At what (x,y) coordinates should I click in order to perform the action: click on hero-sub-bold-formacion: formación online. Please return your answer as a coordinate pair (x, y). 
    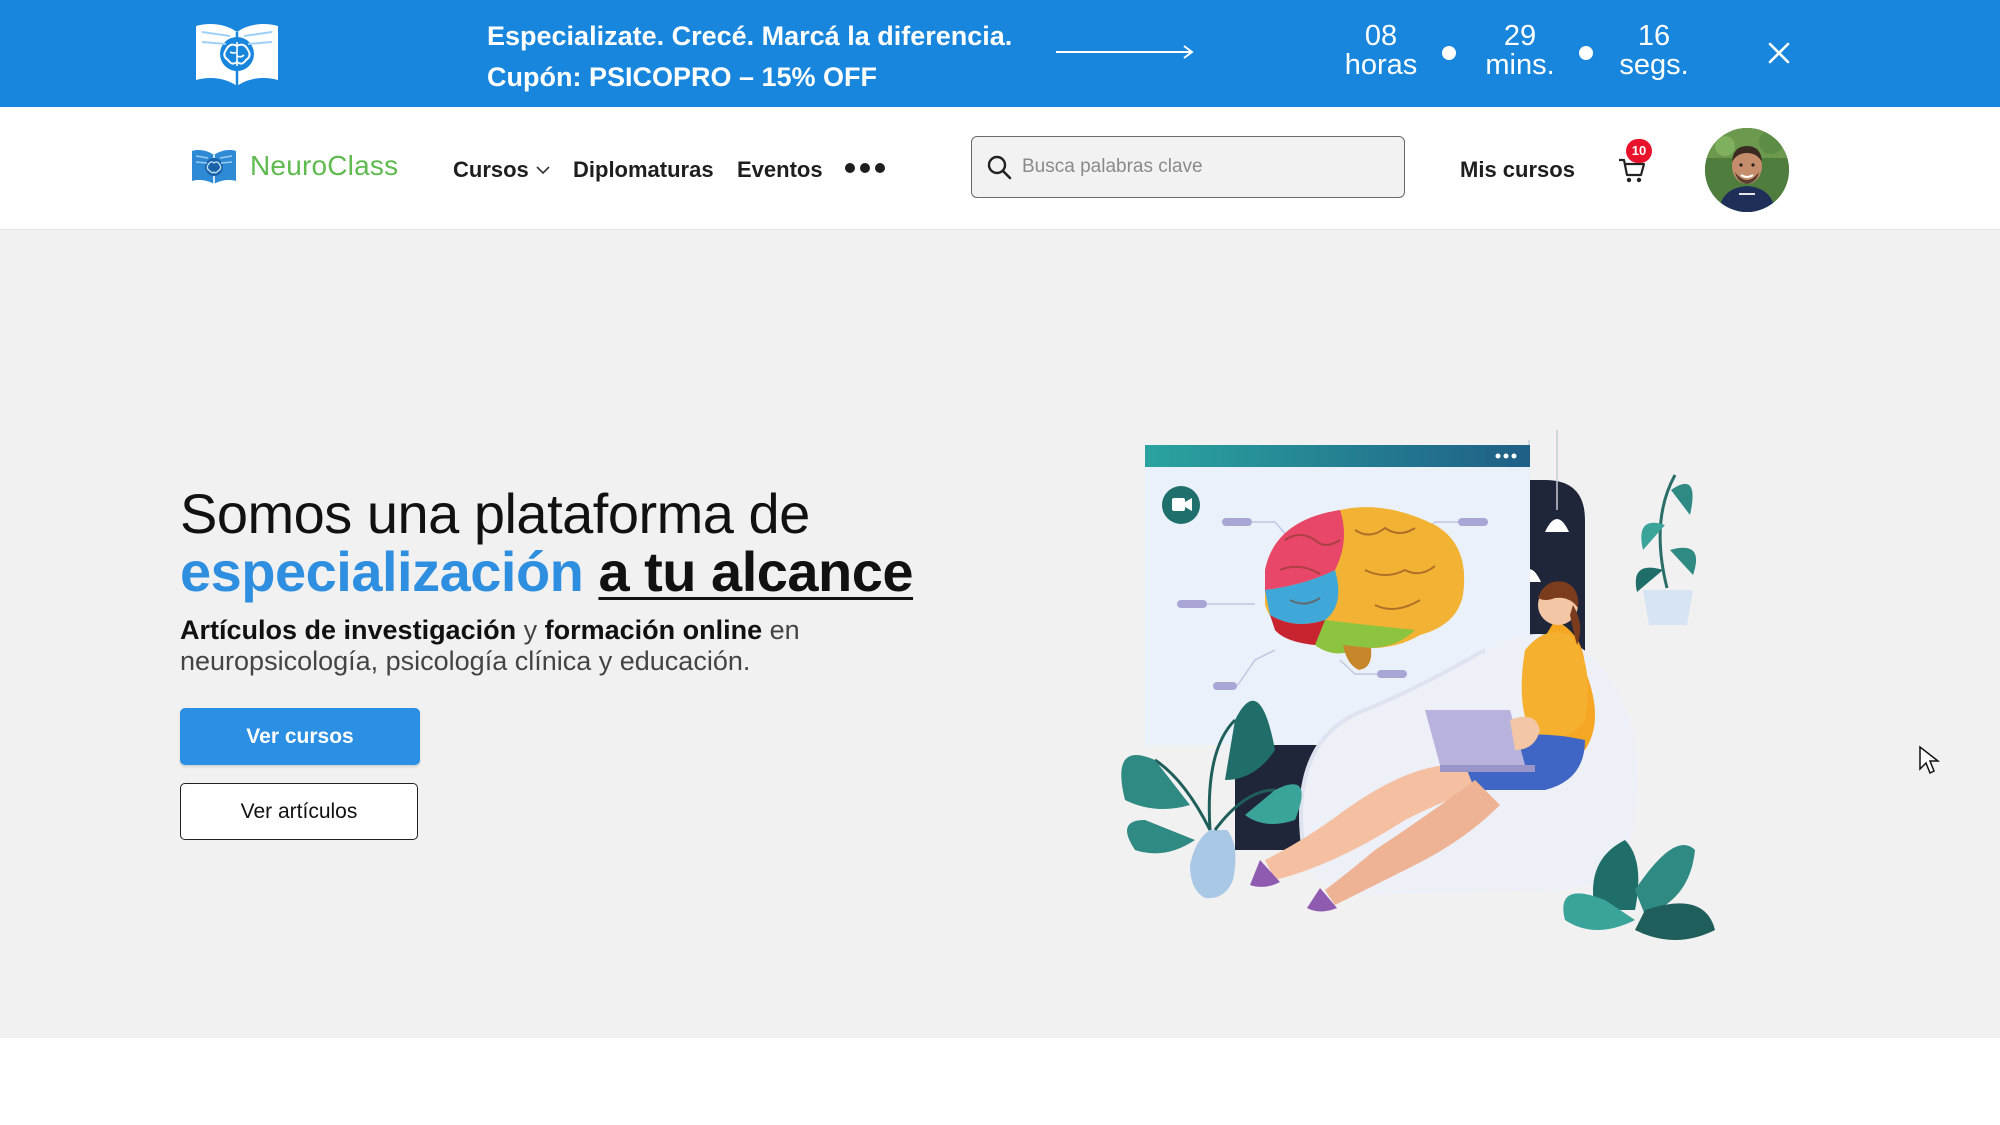
    Looking at the image, I should click on (653, 630).